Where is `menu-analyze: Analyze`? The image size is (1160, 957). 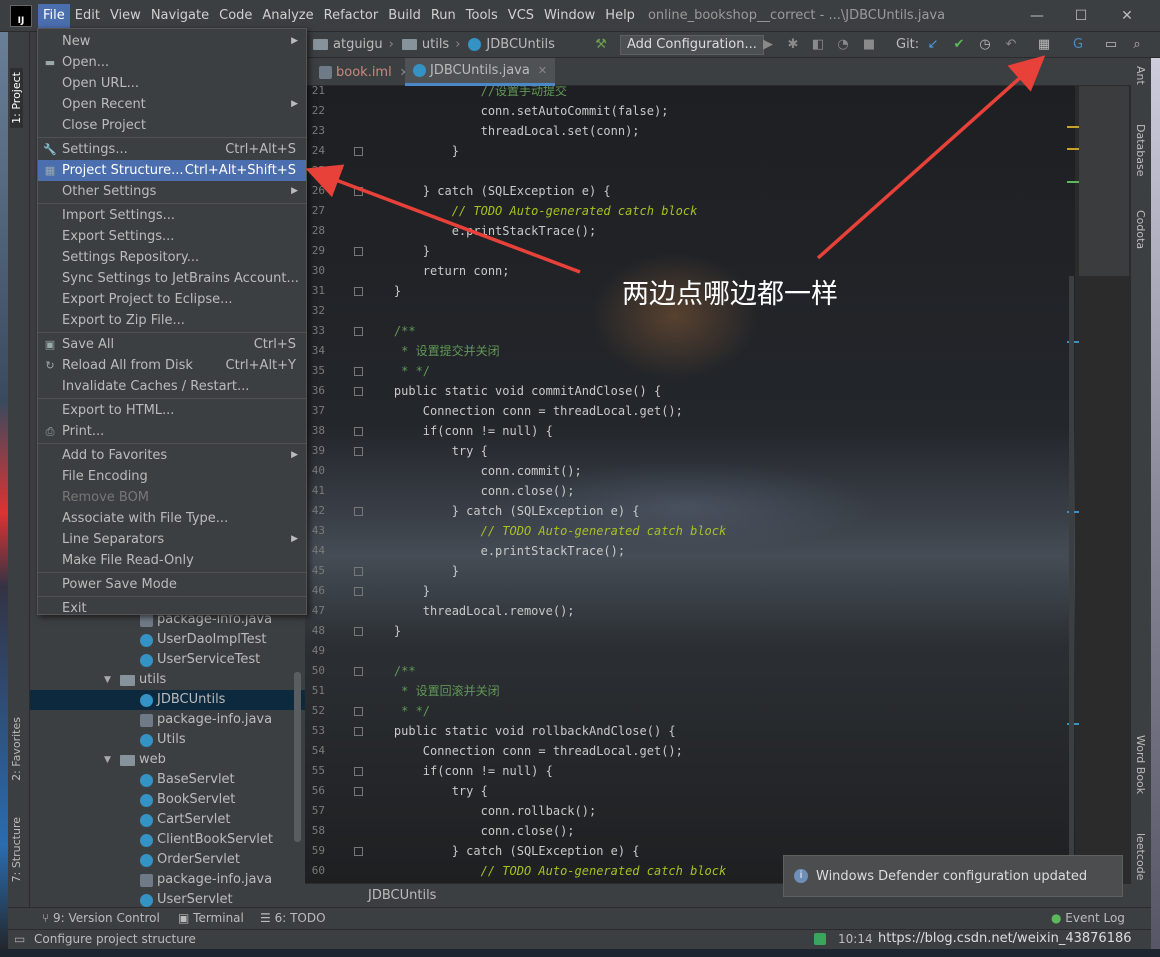
menu-analyze: Analyze is located at coordinates (287, 16).